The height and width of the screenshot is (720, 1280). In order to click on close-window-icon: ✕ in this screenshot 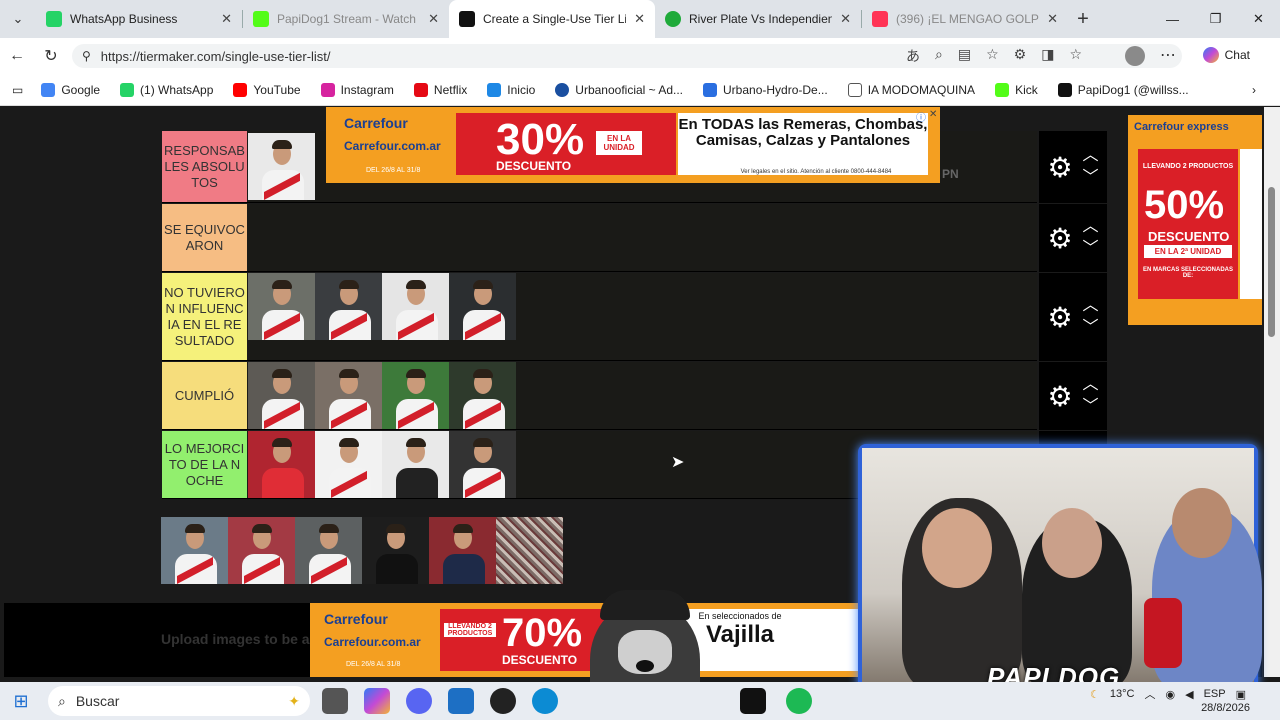, I will do `click(1258, 19)`.